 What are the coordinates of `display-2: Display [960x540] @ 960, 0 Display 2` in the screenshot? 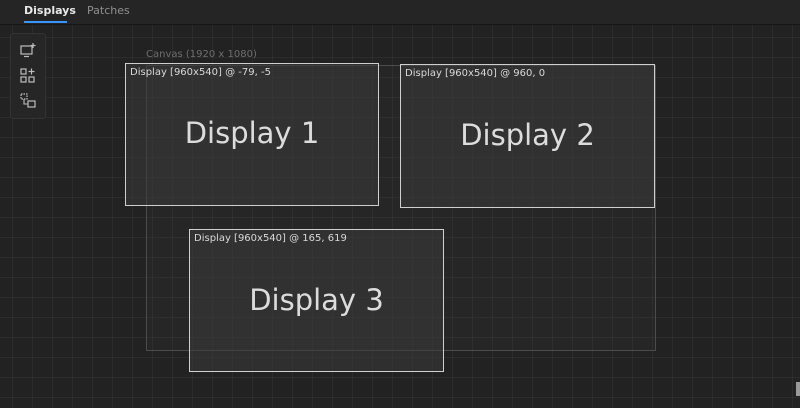 It's located at (527, 136).